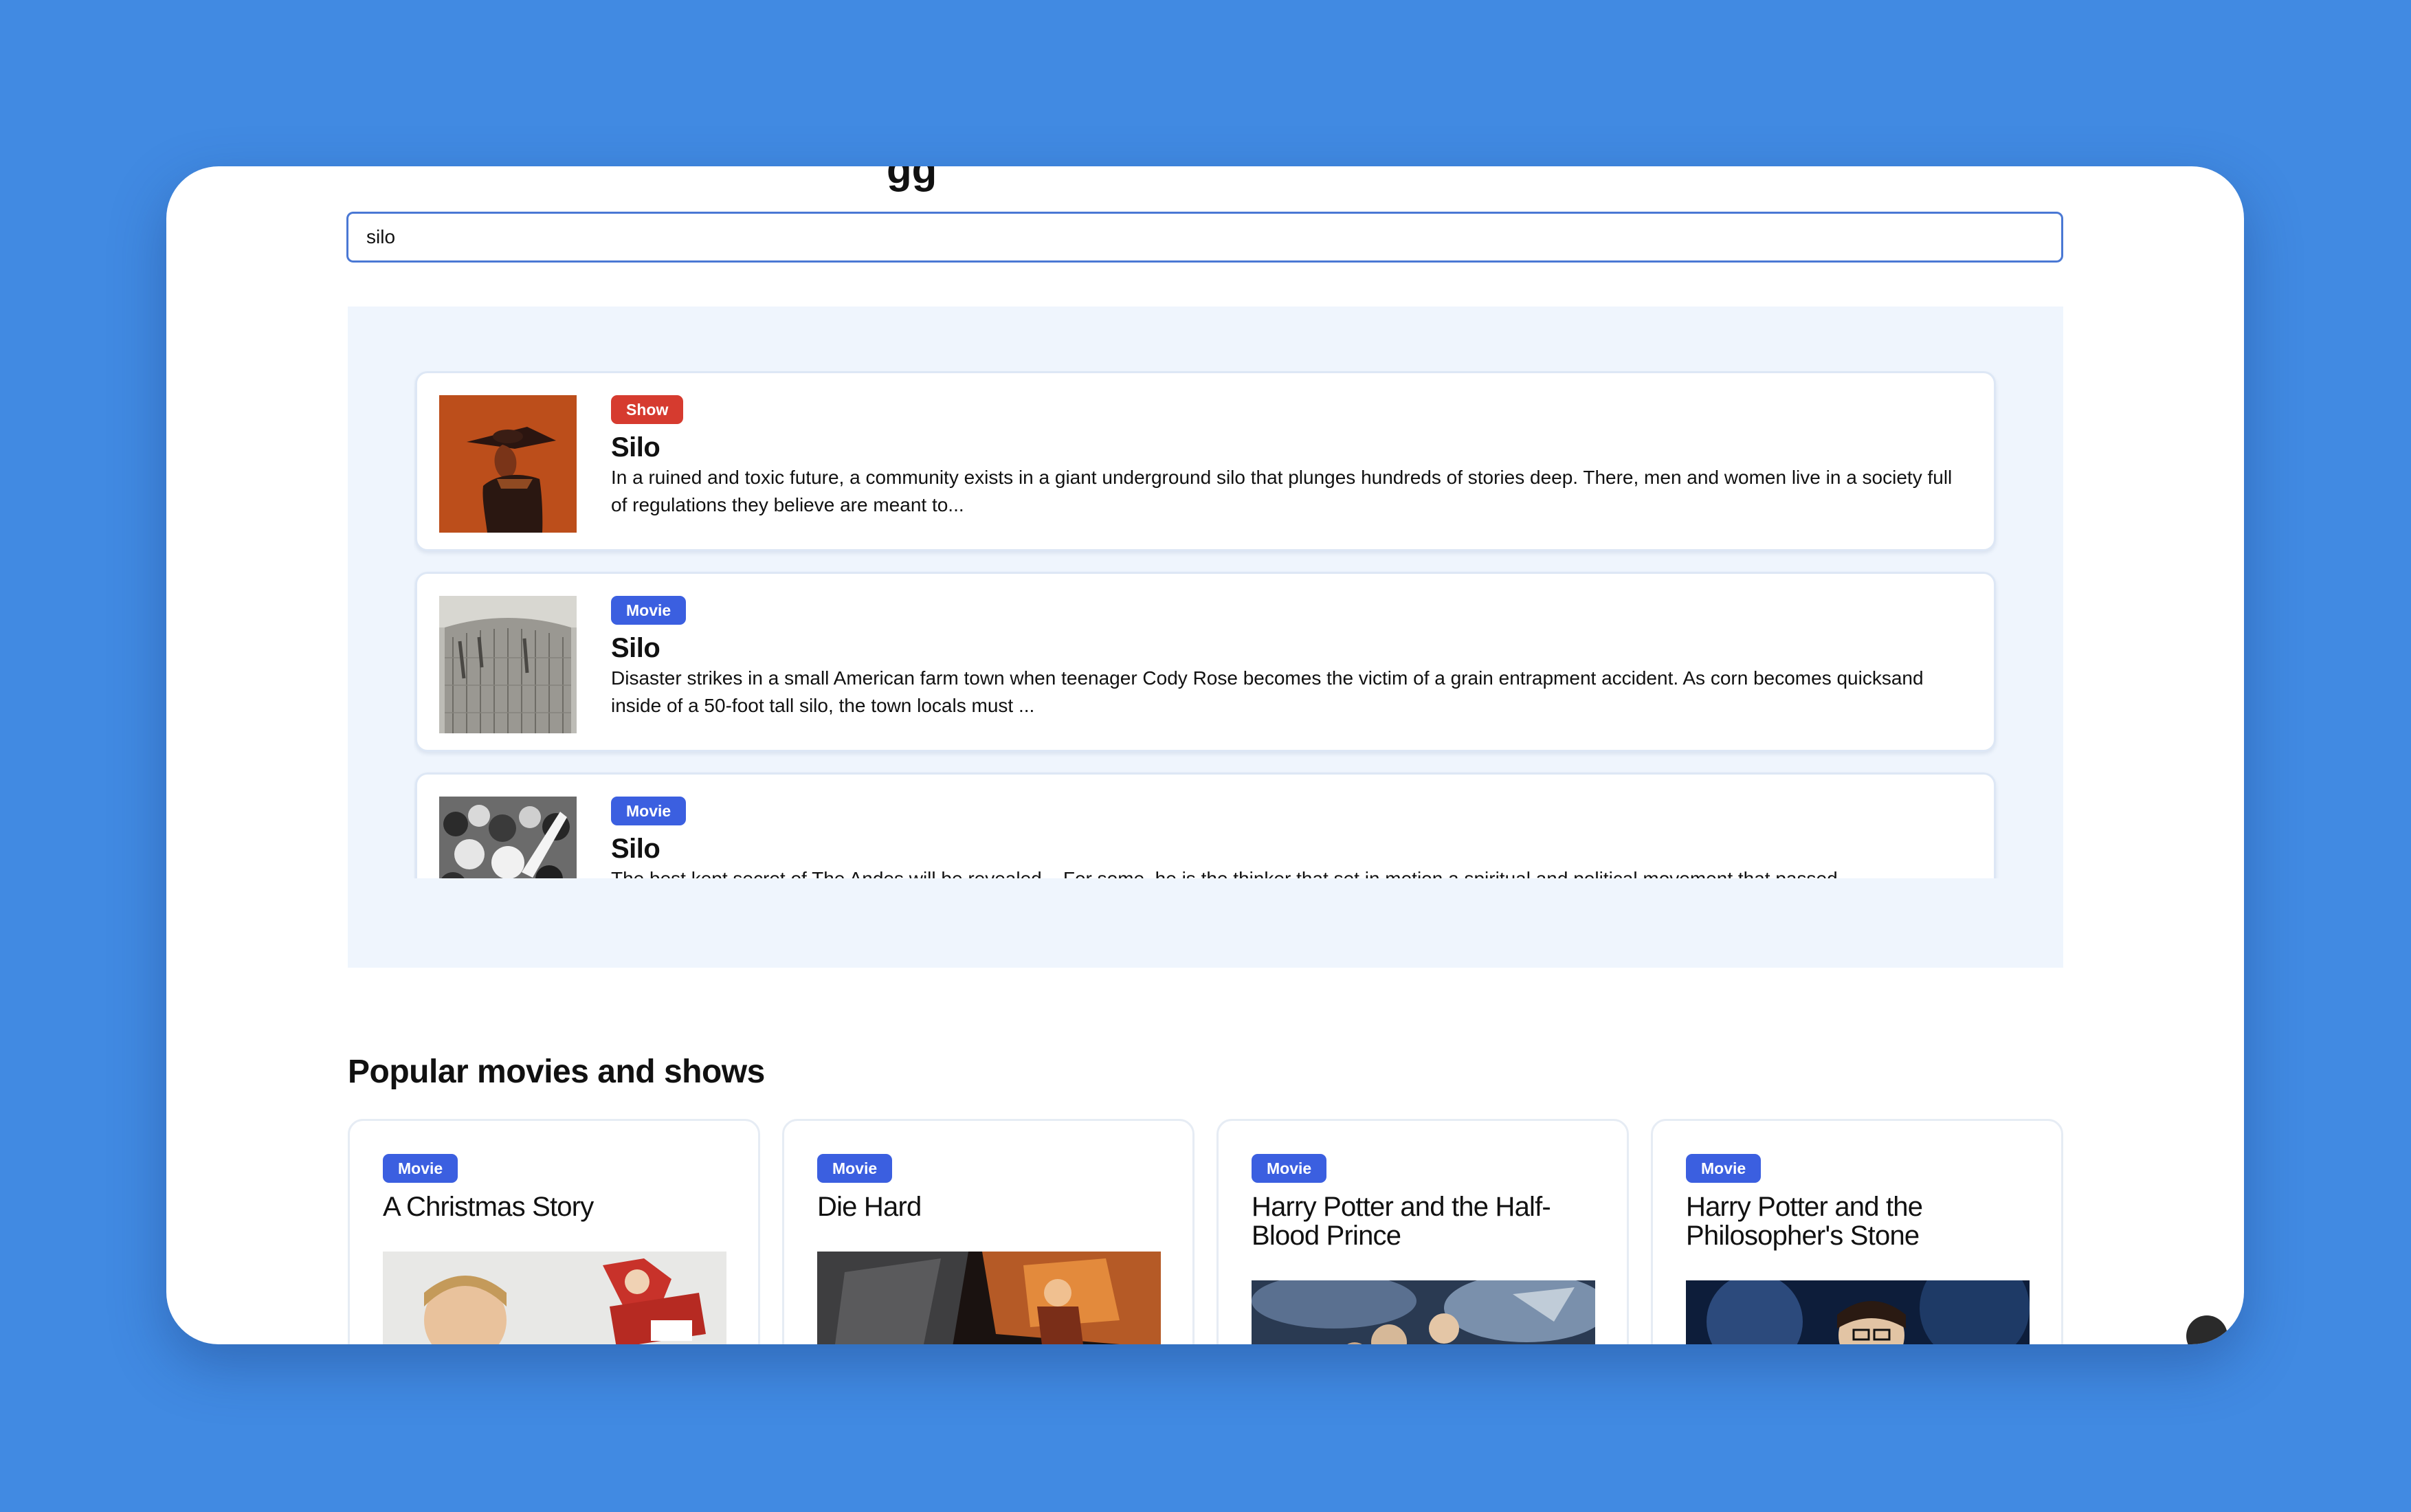 This screenshot has width=2411, height=1512. Describe the element at coordinates (1864, 1221) in the screenshot. I see `popular-card-title: Harry Potter and the Philosopher's Stone` at that location.